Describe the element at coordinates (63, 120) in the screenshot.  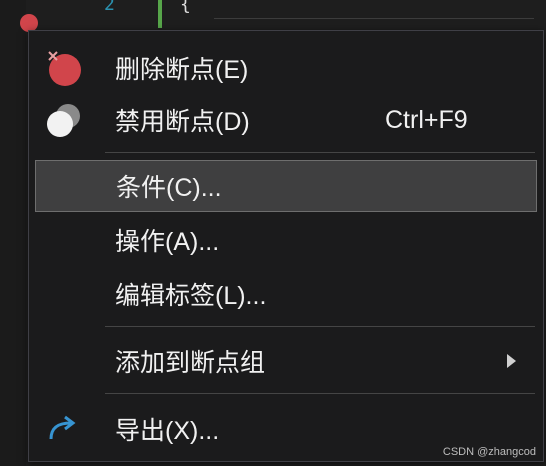
I see `breakpoint-disable-icon` at that location.